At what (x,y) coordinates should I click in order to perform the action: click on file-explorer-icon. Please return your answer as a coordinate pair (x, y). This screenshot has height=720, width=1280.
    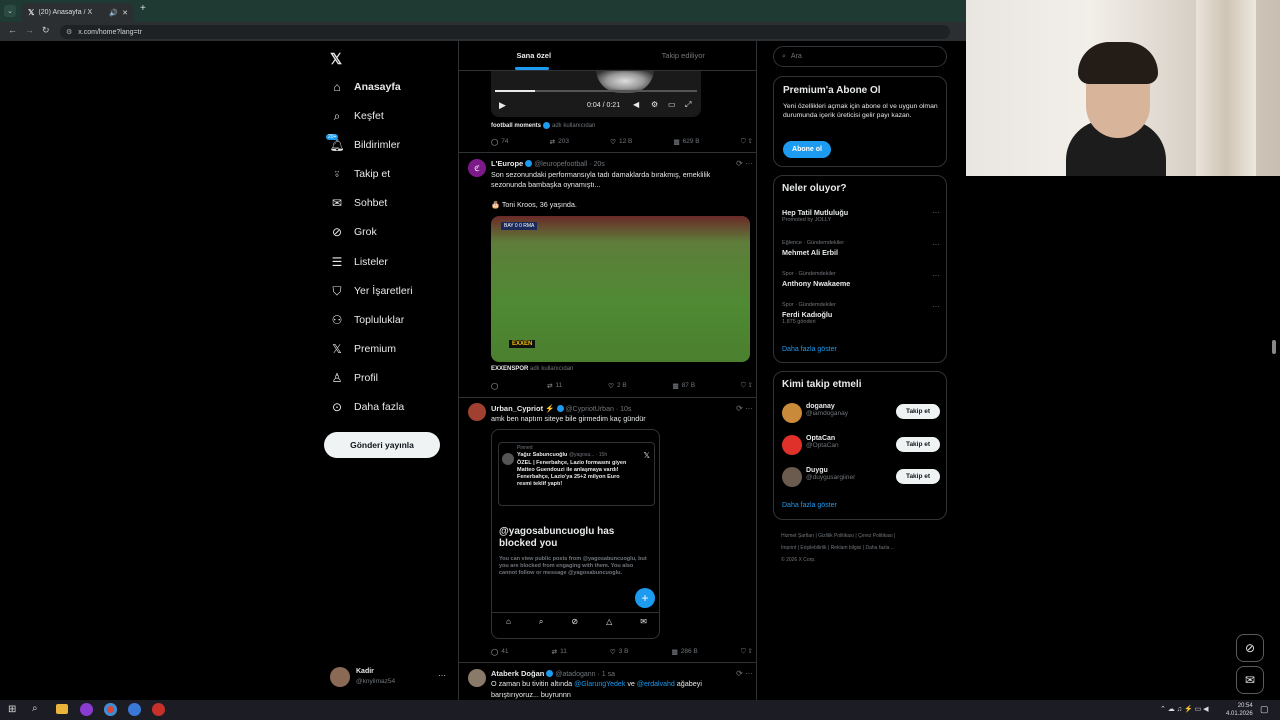
    Looking at the image, I should click on (62, 709).